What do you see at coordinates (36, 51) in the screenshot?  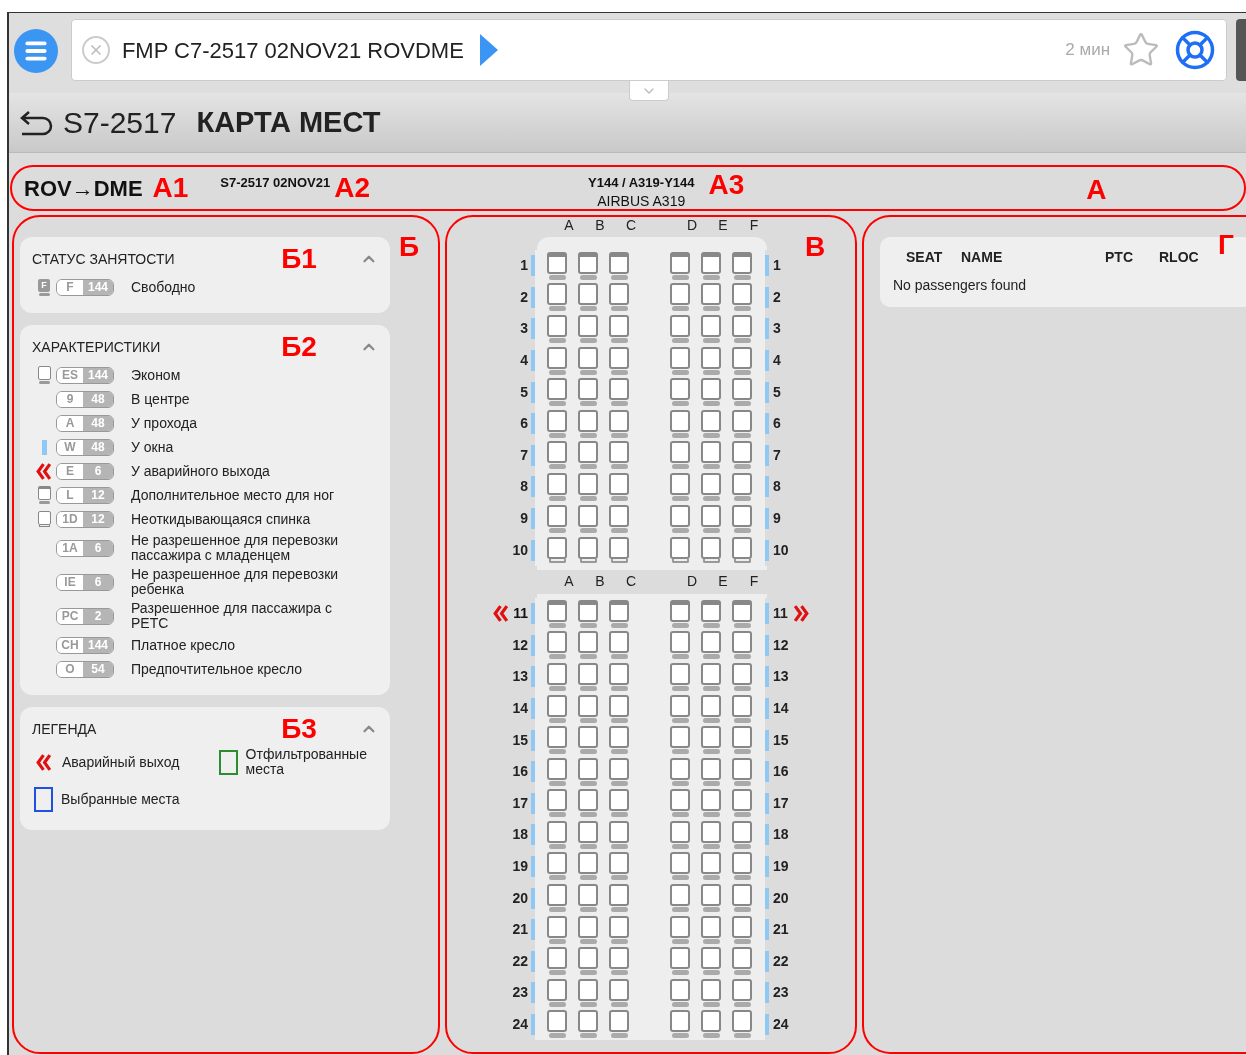 I see `menu-button` at bounding box center [36, 51].